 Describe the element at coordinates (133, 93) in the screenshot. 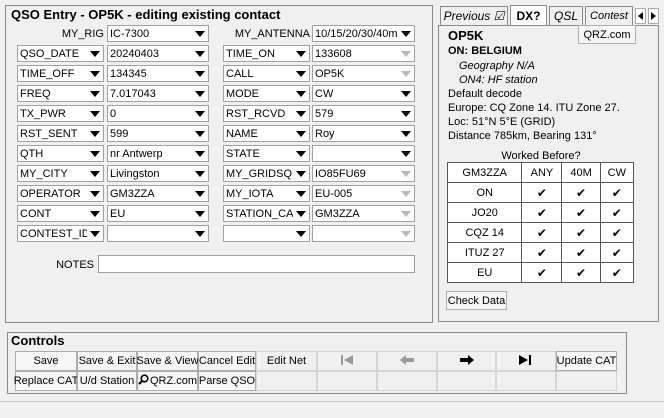

I see `left-field-value: 7.017043` at that location.